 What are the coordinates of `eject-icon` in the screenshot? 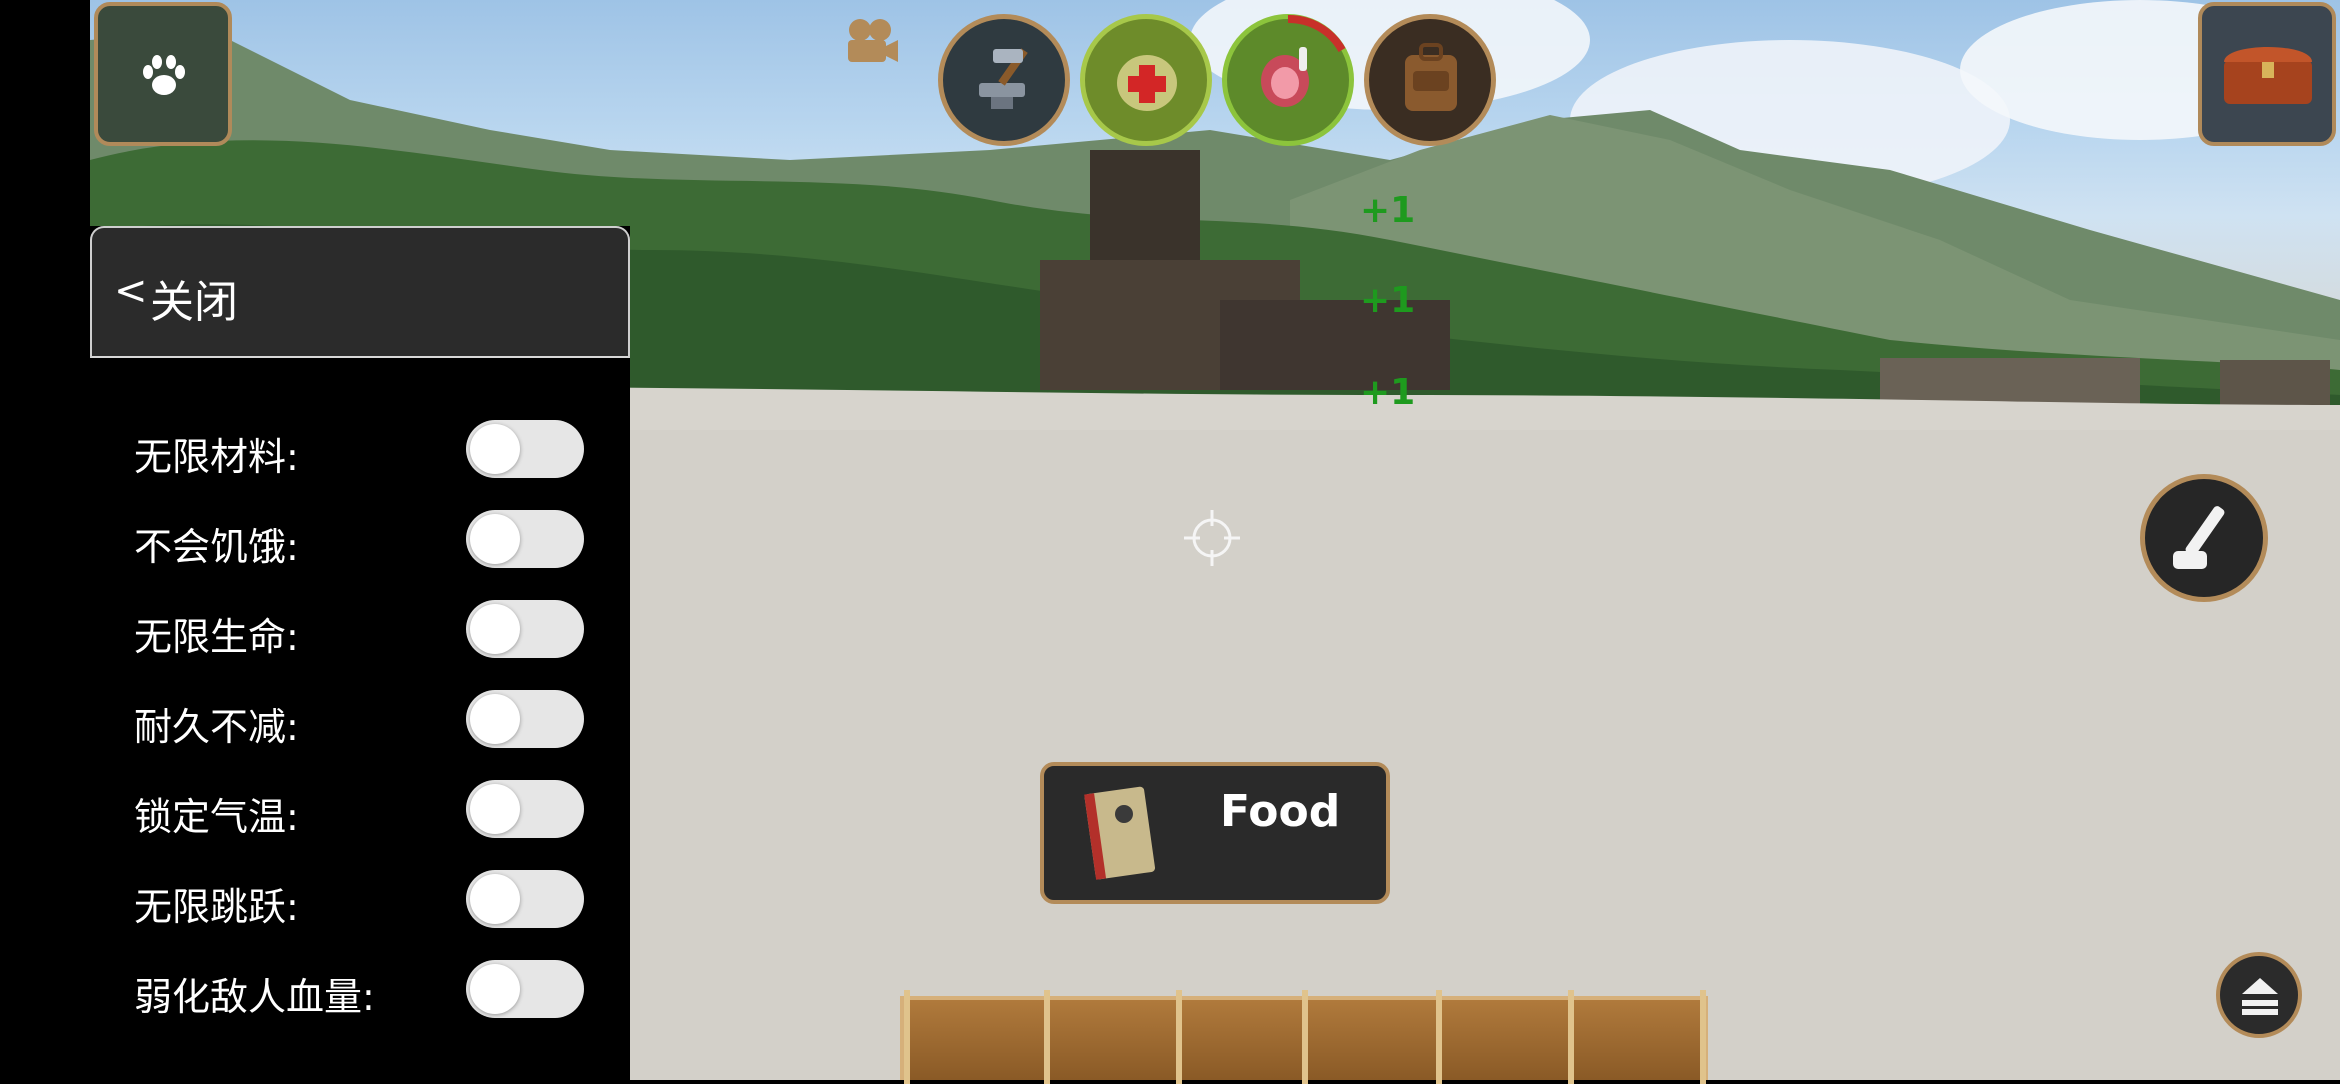 It's located at (2260, 996).